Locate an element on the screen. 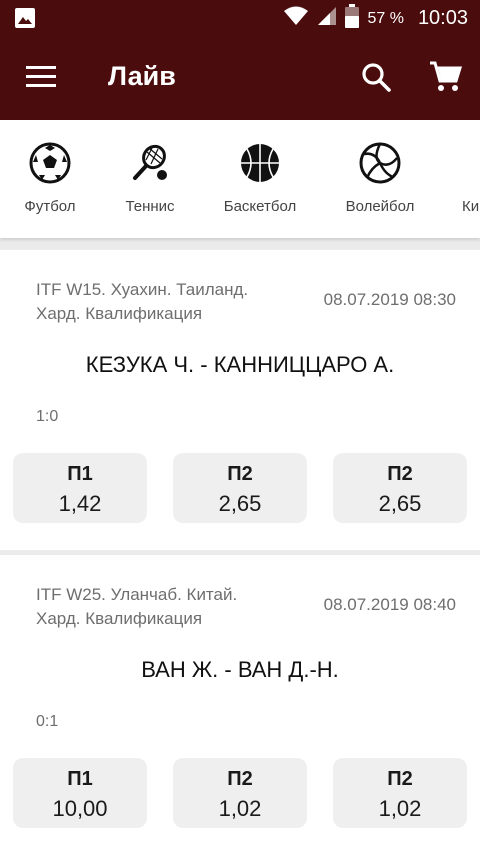 The height and width of the screenshot is (854, 480). battery-icon is located at coordinates (352, 18).